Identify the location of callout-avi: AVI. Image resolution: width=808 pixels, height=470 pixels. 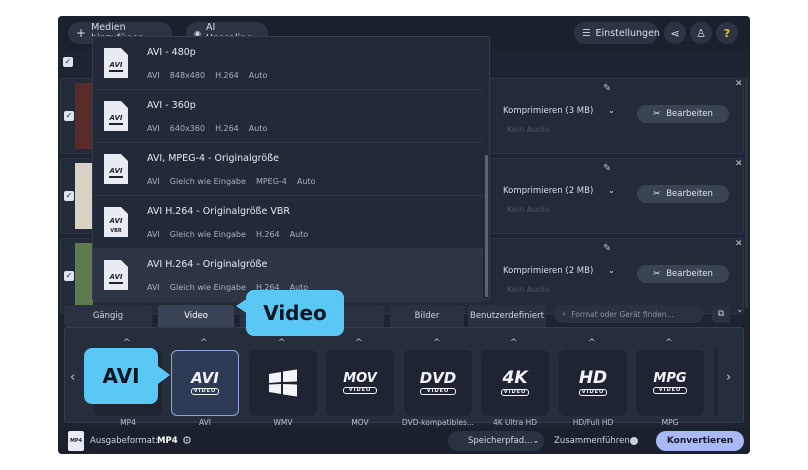
(121, 376).